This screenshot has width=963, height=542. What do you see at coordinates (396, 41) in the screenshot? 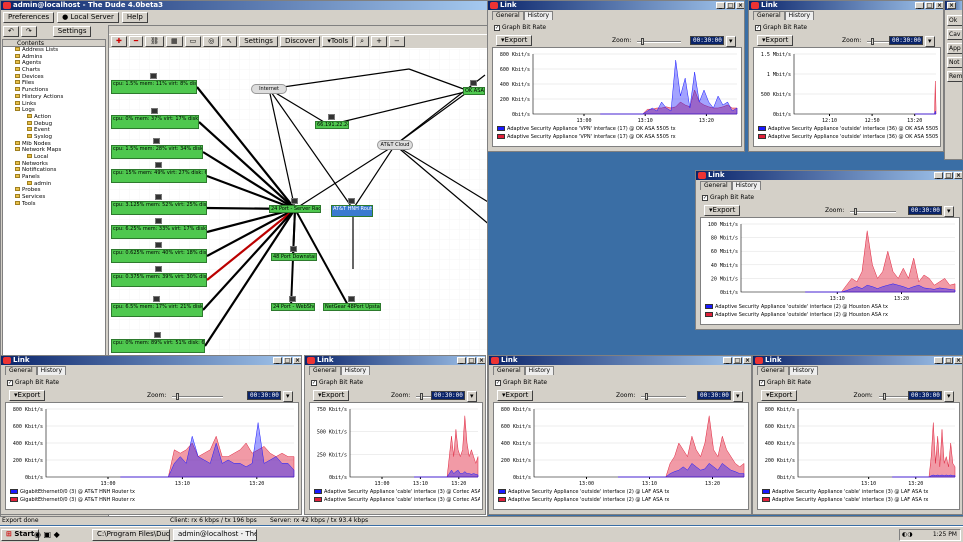
I see `zoom-out-icon: −` at bounding box center [396, 41].